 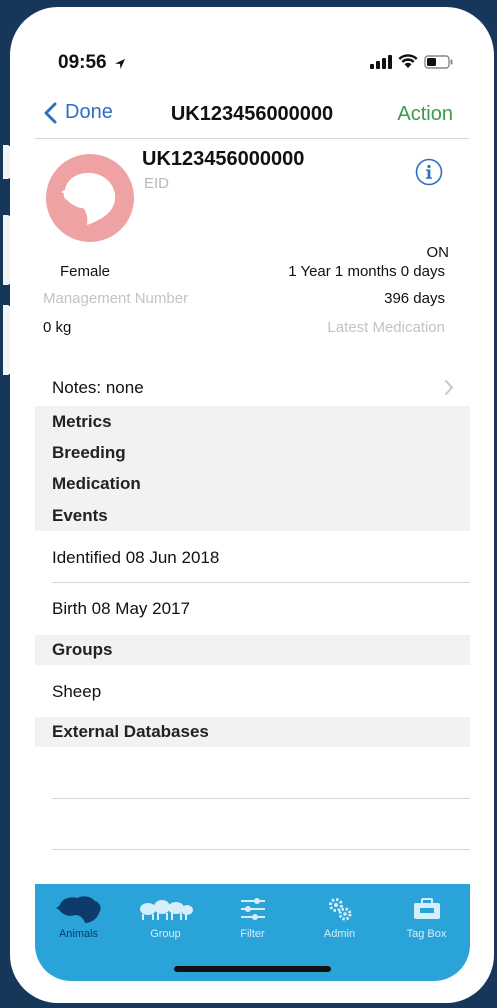 I want to click on group-icon, so click(x=165, y=909).